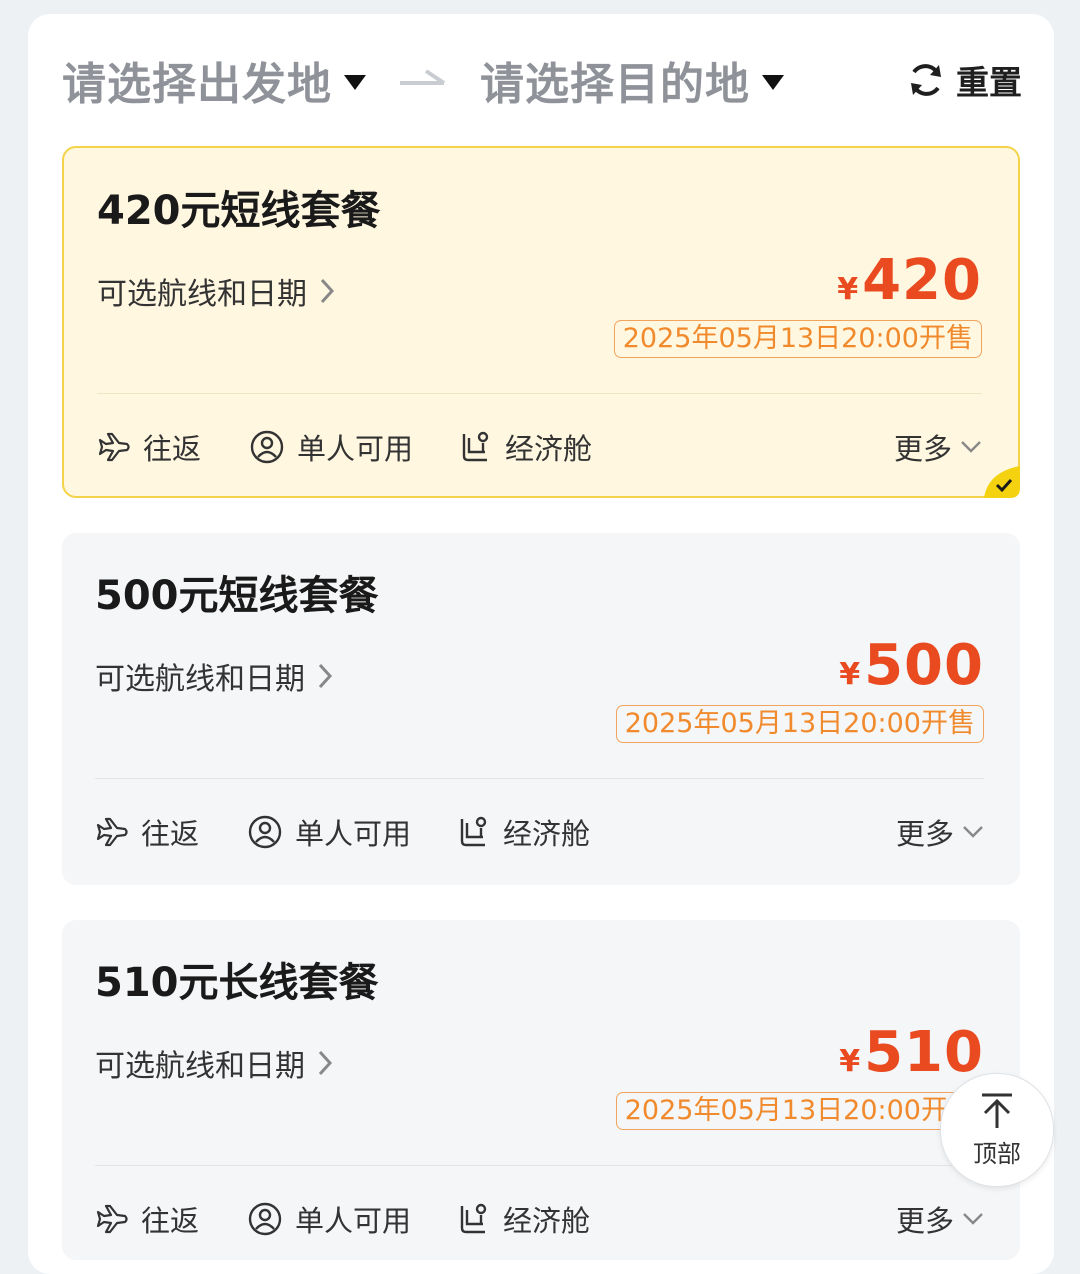  Describe the element at coordinates (924, 665) in the screenshot. I see `price-amount: 500` at that location.